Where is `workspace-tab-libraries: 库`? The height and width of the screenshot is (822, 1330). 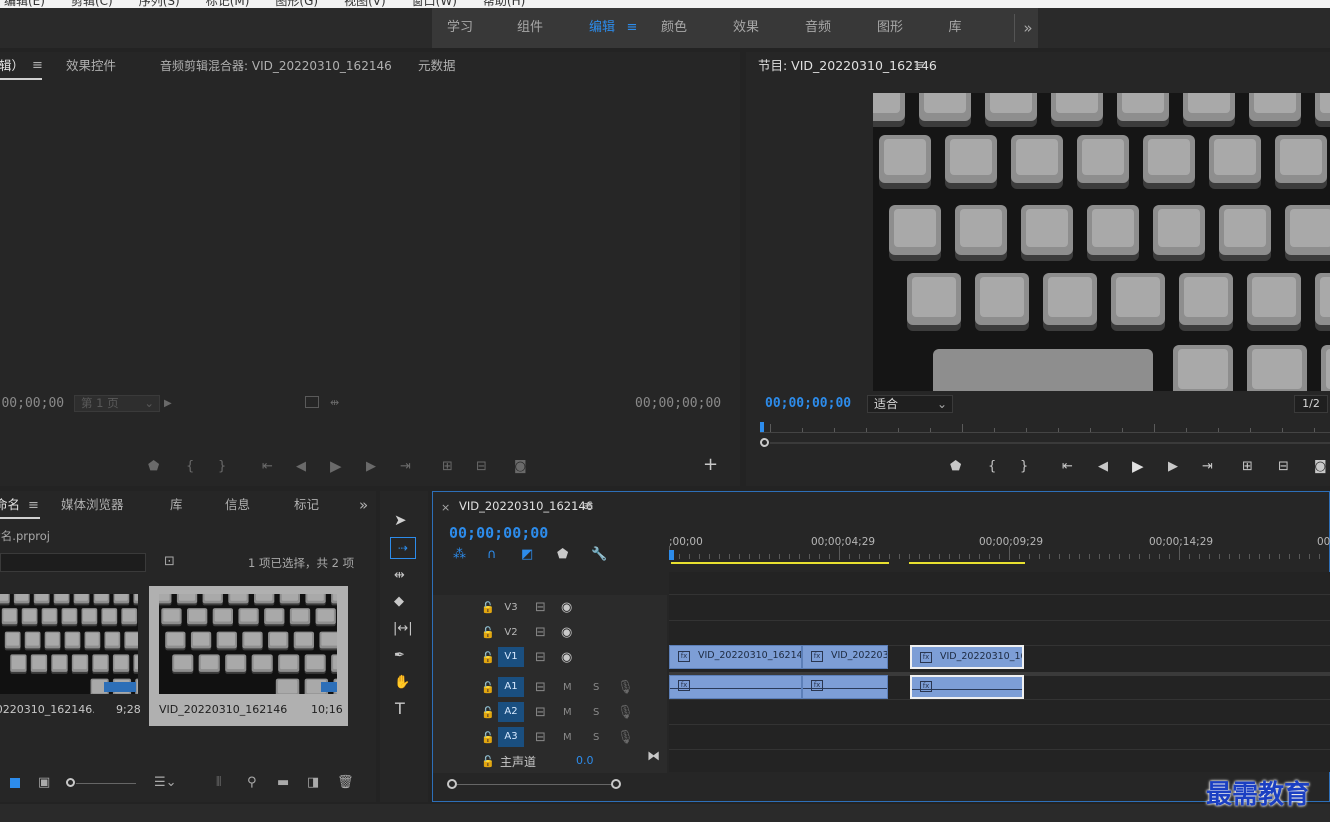
workspace-tab-libraries: 库 is located at coordinates (955, 28).